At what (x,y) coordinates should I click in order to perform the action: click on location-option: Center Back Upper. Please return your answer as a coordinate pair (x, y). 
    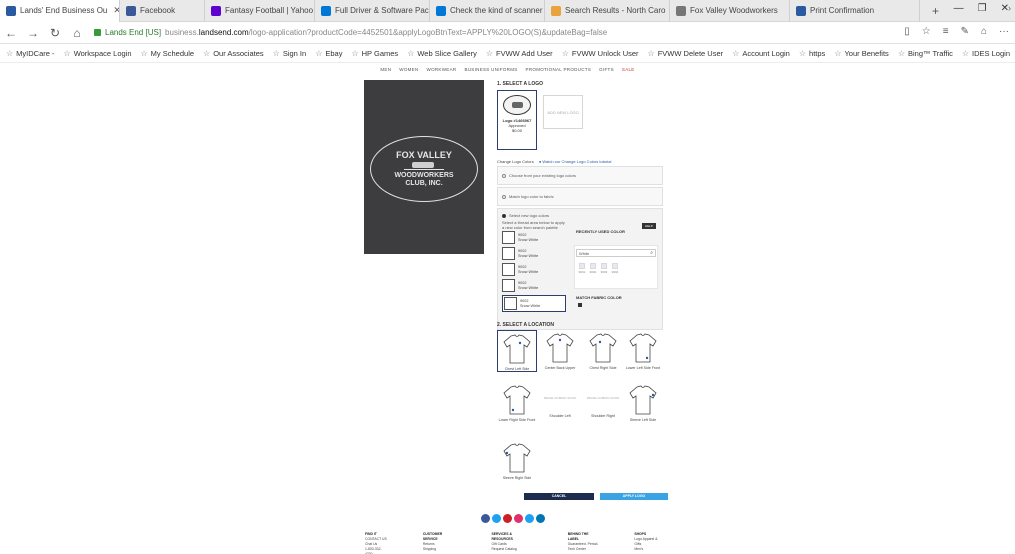
    Looking at the image, I should click on (560, 350).